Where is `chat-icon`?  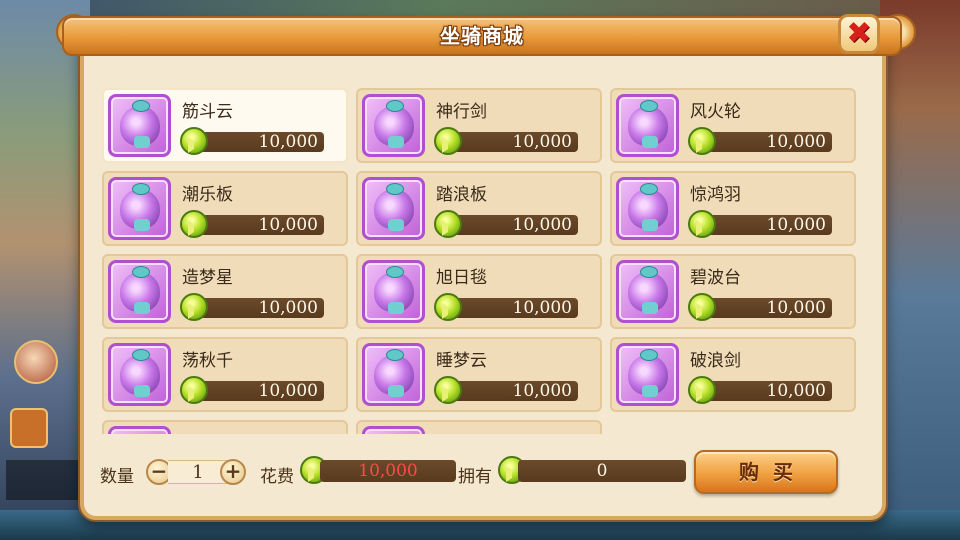 chat-icon is located at coordinates (29, 428).